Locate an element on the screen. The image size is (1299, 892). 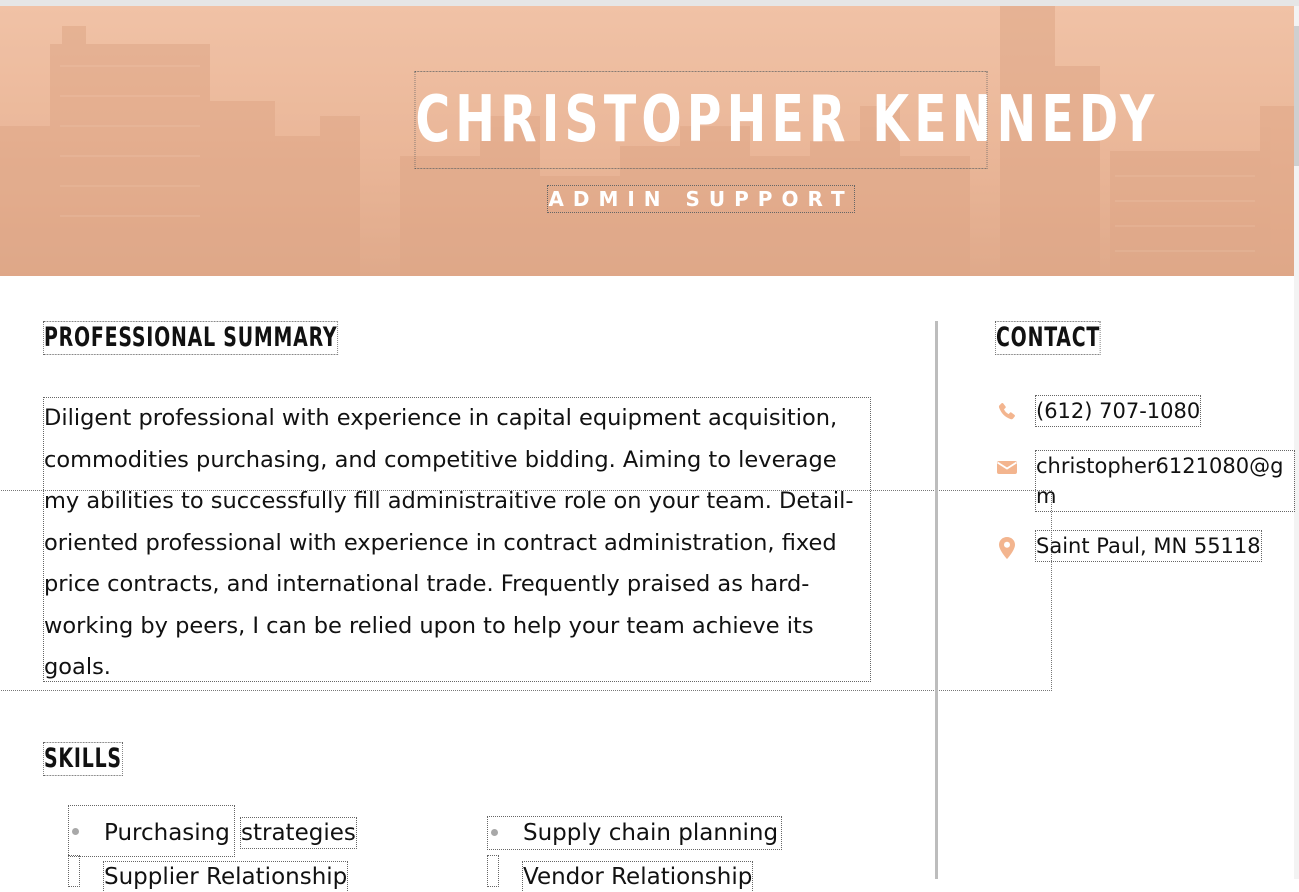
candidate-title: ADMIN SUPPORT is located at coordinates (701, 199).